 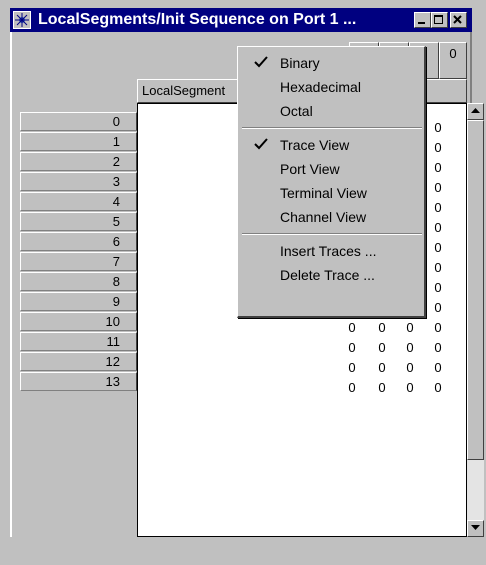 I want to click on row-header: 13, so click(x=78, y=381).